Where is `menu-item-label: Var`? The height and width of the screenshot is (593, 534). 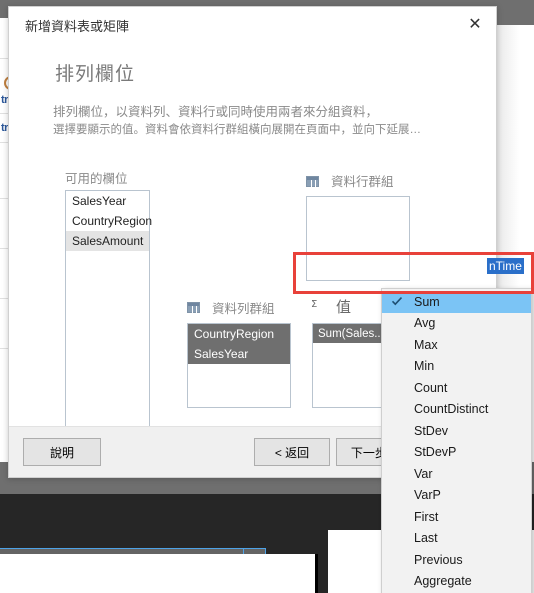 menu-item-label: Var is located at coordinates (423, 473).